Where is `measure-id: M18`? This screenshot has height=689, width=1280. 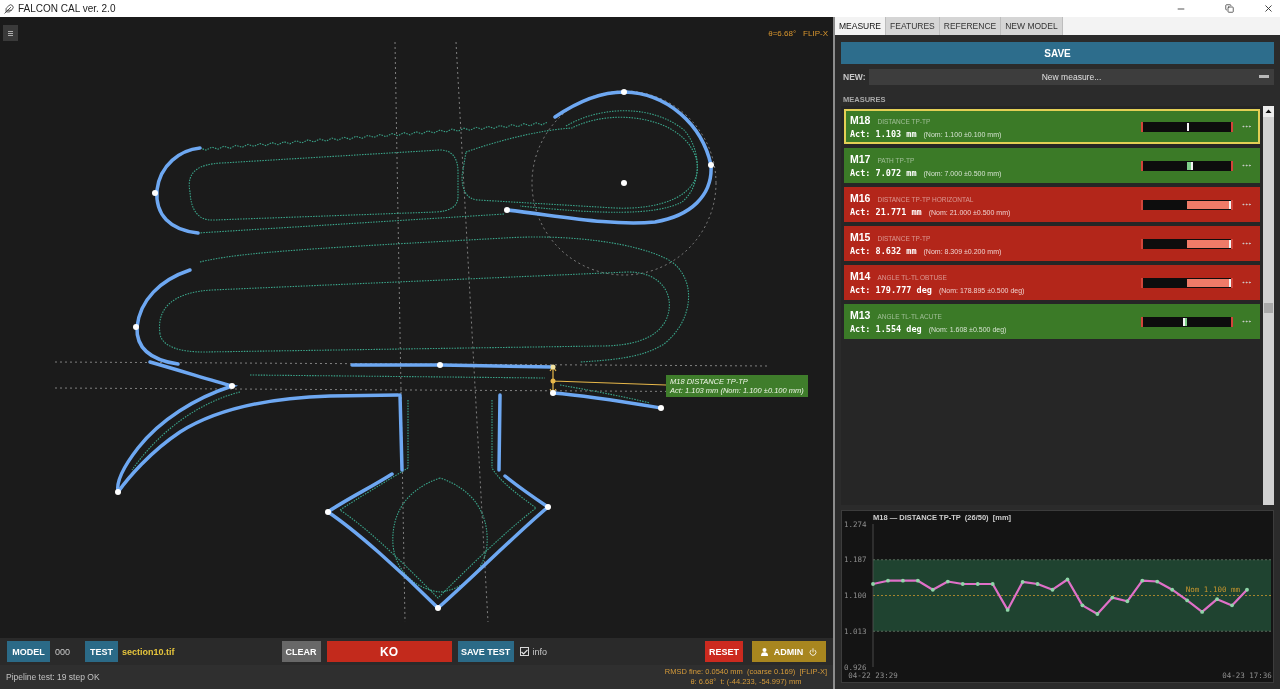 measure-id: M18 is located at coordinates (860, 120).